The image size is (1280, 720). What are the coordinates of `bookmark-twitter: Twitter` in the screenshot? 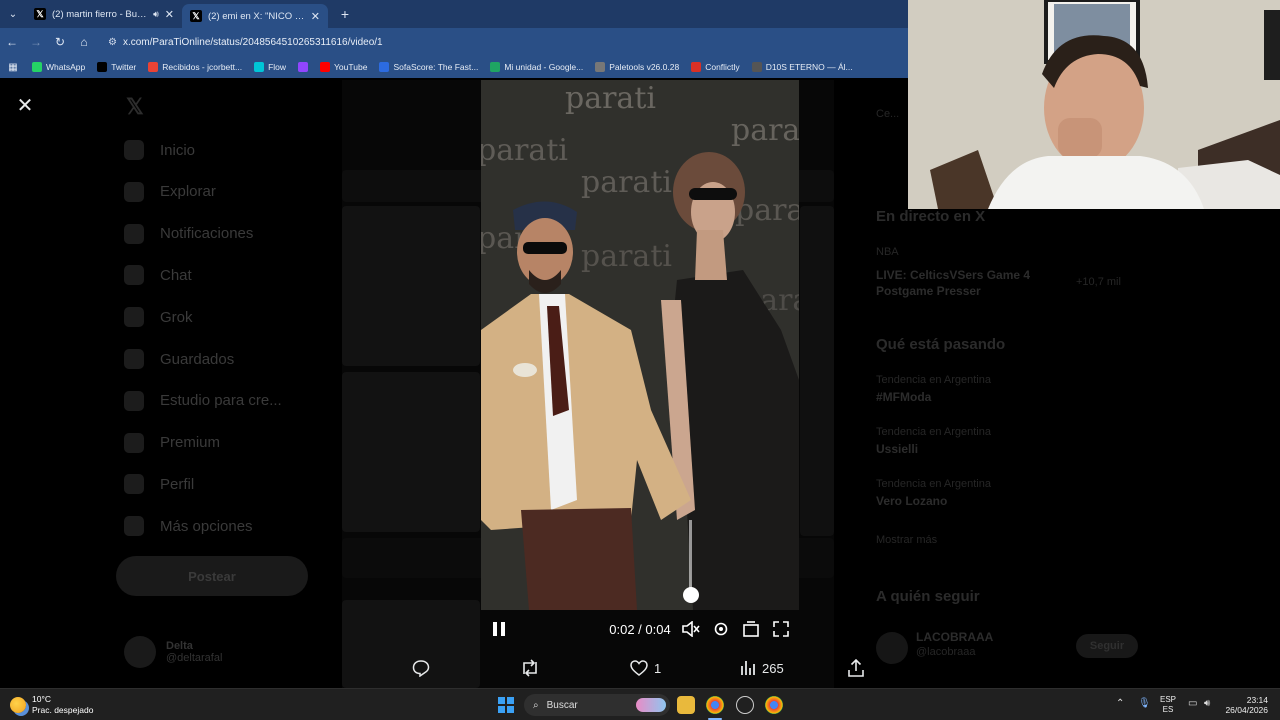 It's located at (116, 67).